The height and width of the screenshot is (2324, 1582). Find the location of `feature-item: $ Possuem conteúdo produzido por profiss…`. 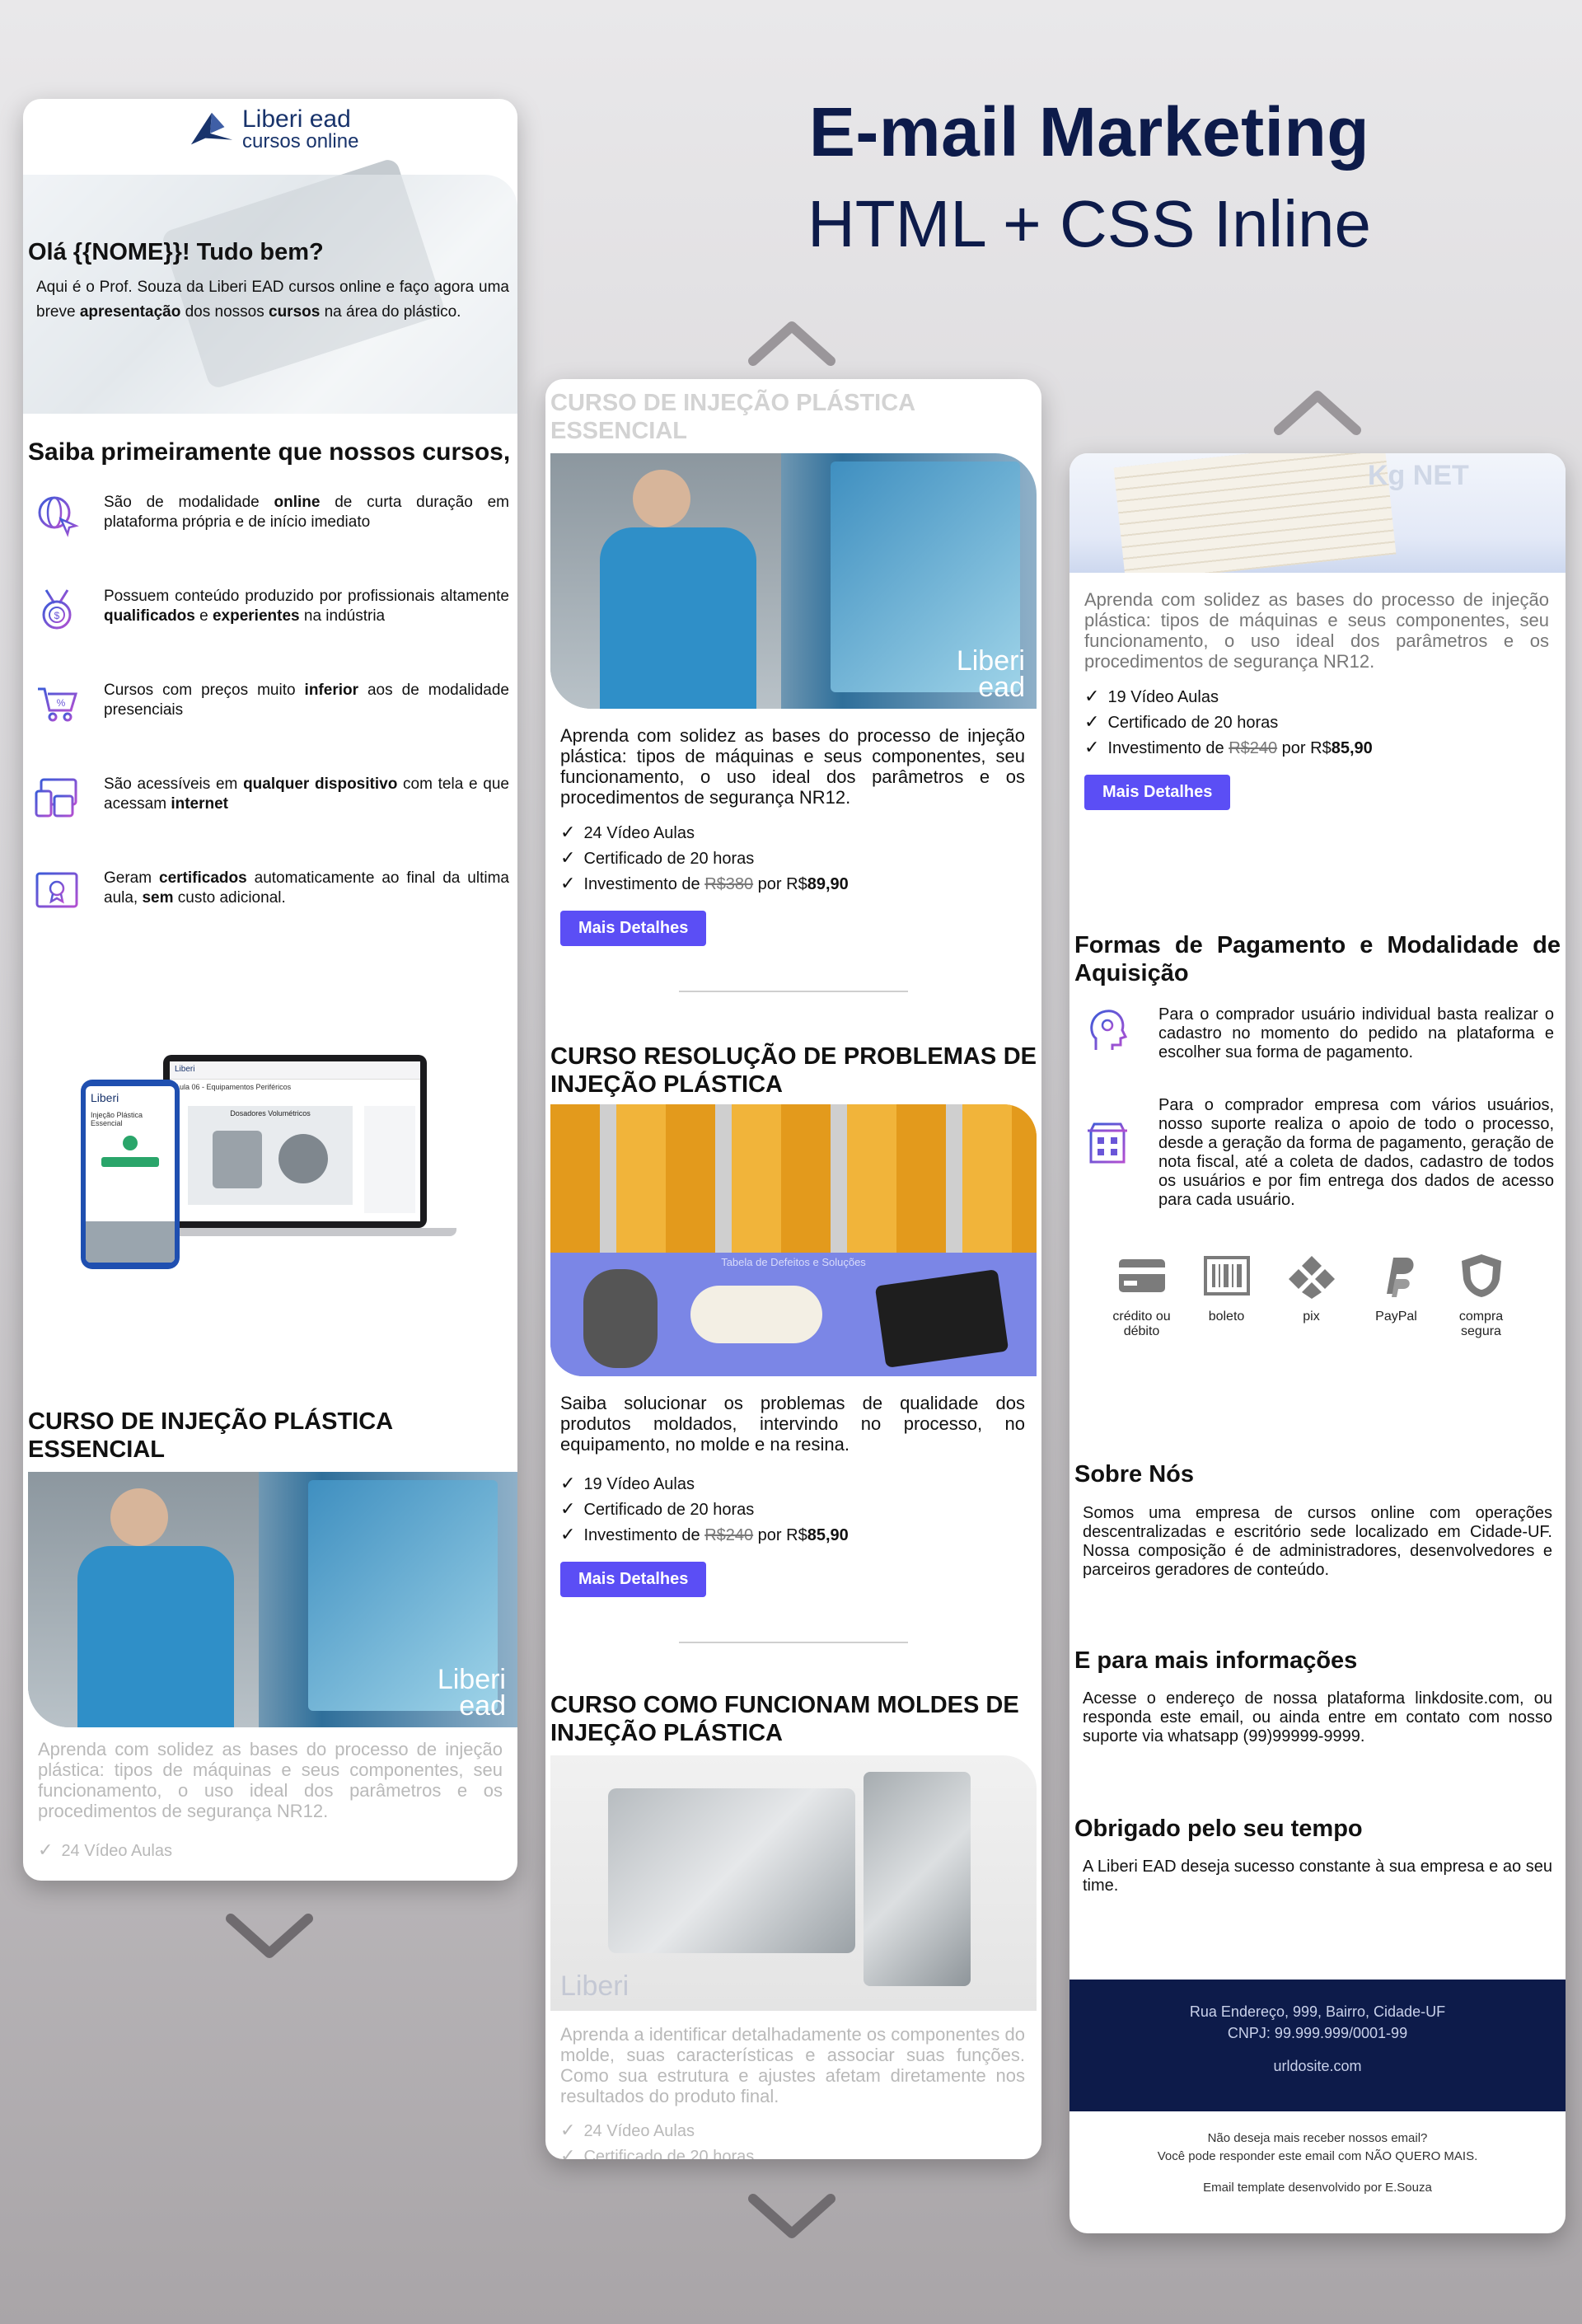

feature-item: $ Possuem conteúdo produzido por profiss… is located at coordinates (274, 609).